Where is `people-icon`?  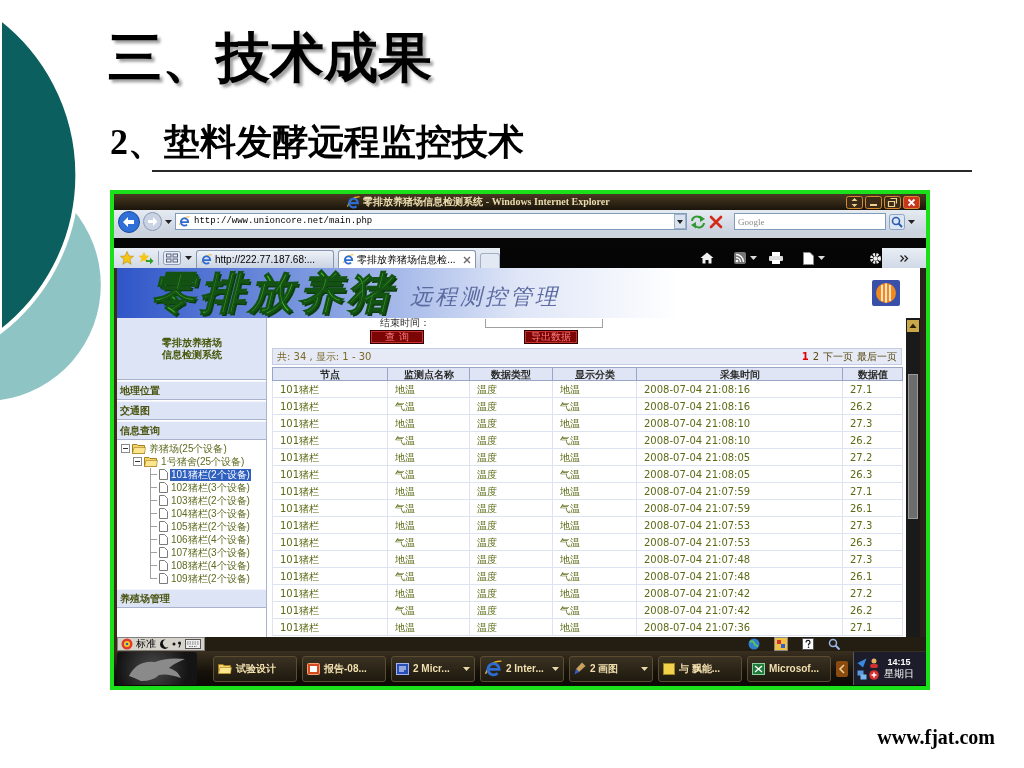
people-icon is located at coordinates (874, 662).